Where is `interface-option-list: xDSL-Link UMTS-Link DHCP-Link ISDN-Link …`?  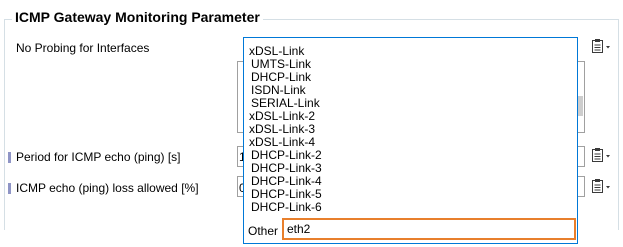
interface-option-list: xDSL-Link UMTS-Link DHCP-Link ISDN-Link … is located at coordinates (284, 129).